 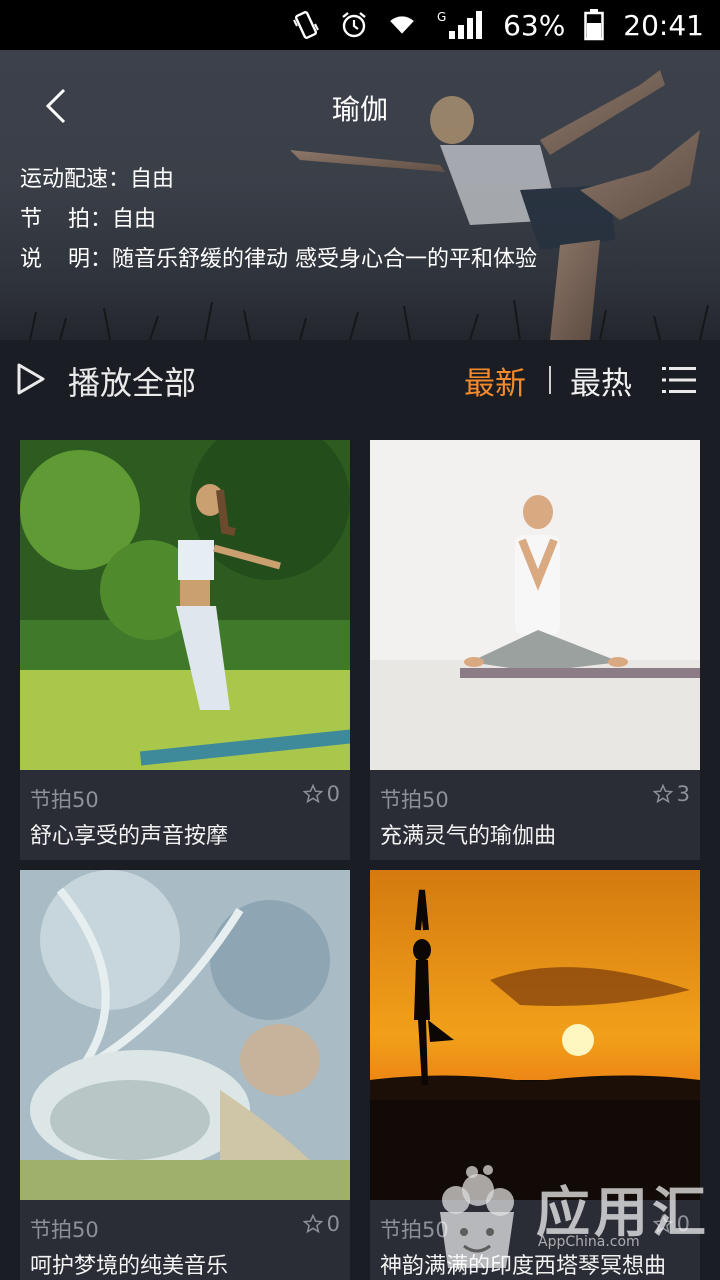 What do you see at coordinates (535, 1035) in the screenshot?
I see `card-thumbnail-sunset-yoga` at bounding box center [535, 1035].